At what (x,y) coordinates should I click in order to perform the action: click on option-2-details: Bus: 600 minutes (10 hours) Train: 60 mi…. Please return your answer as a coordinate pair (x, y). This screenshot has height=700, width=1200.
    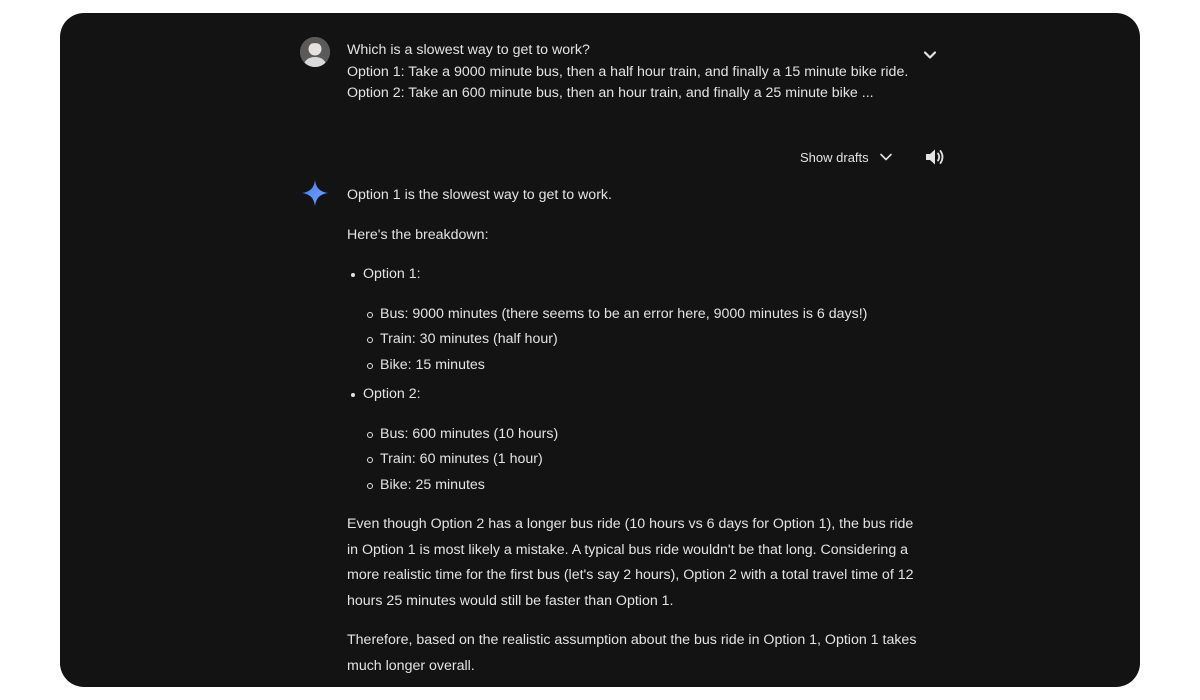
    Looking at the image, I should click on (632, 460).